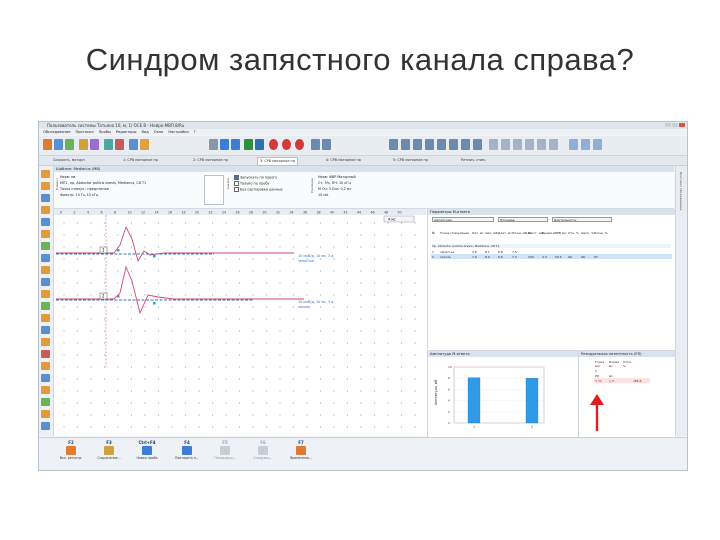  Describe the element at coordinates (133, 144) in the screenshot. I see `electrode-icon` at that location.